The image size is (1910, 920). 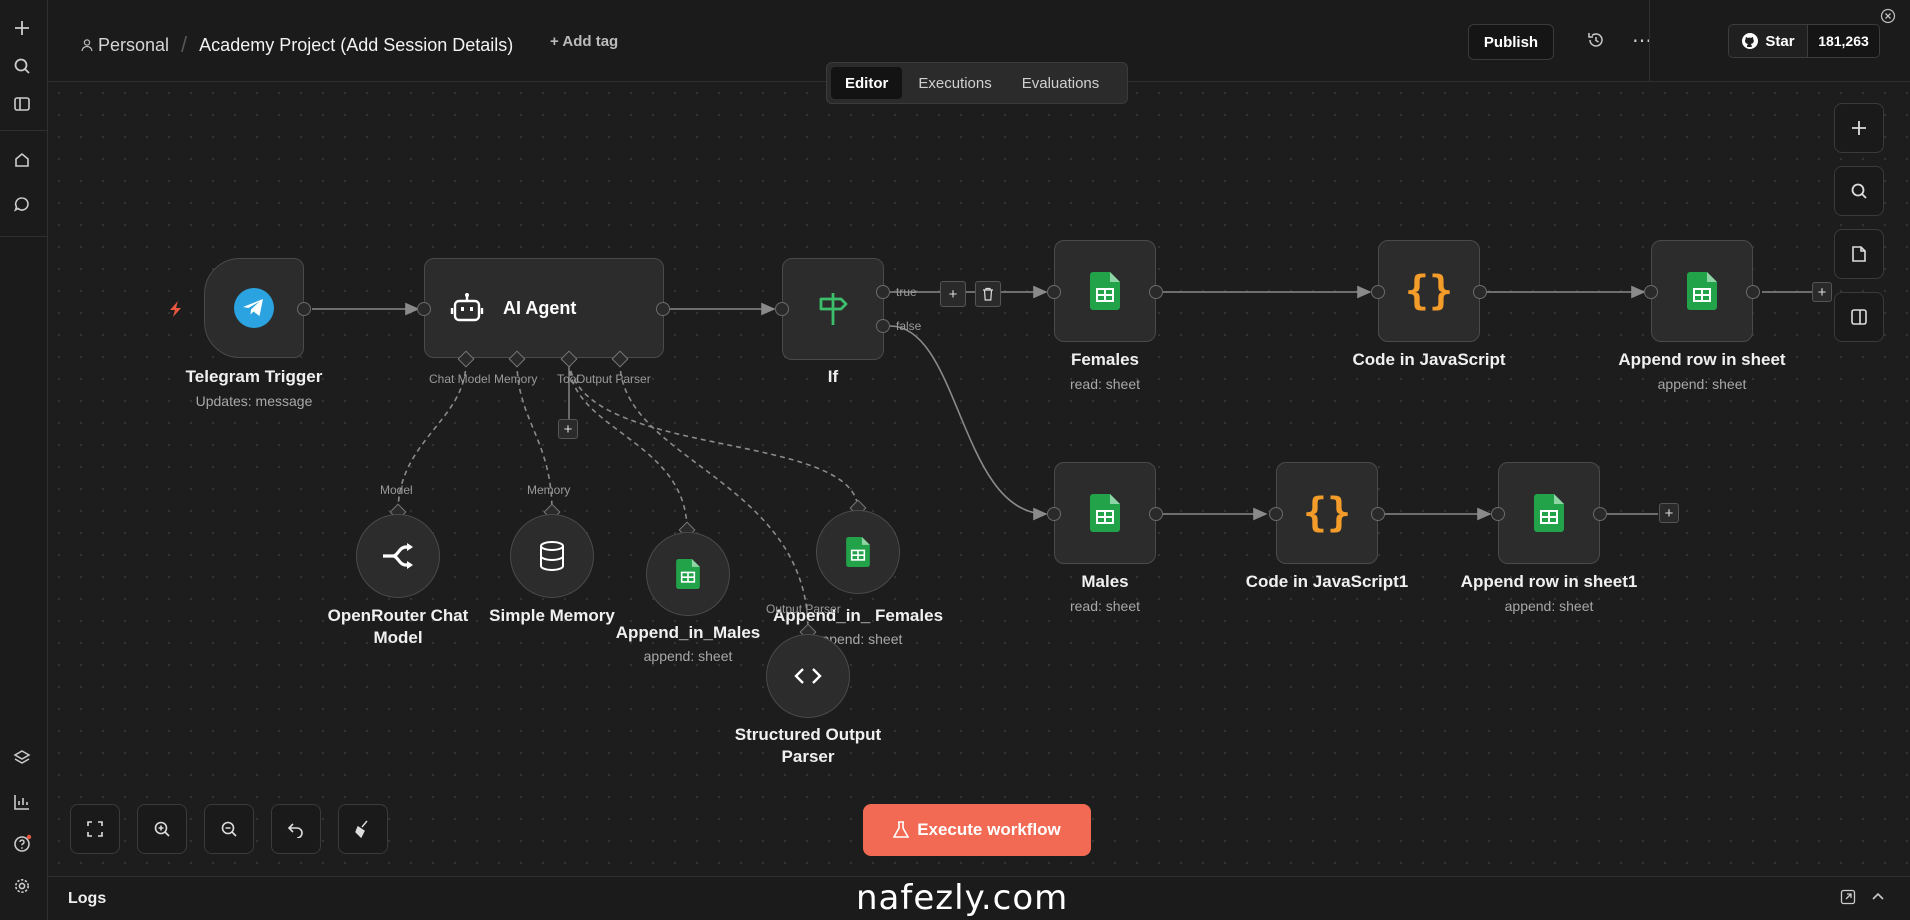 I want to click on append-row-sheet1-node, so click(x=1549, y=513).